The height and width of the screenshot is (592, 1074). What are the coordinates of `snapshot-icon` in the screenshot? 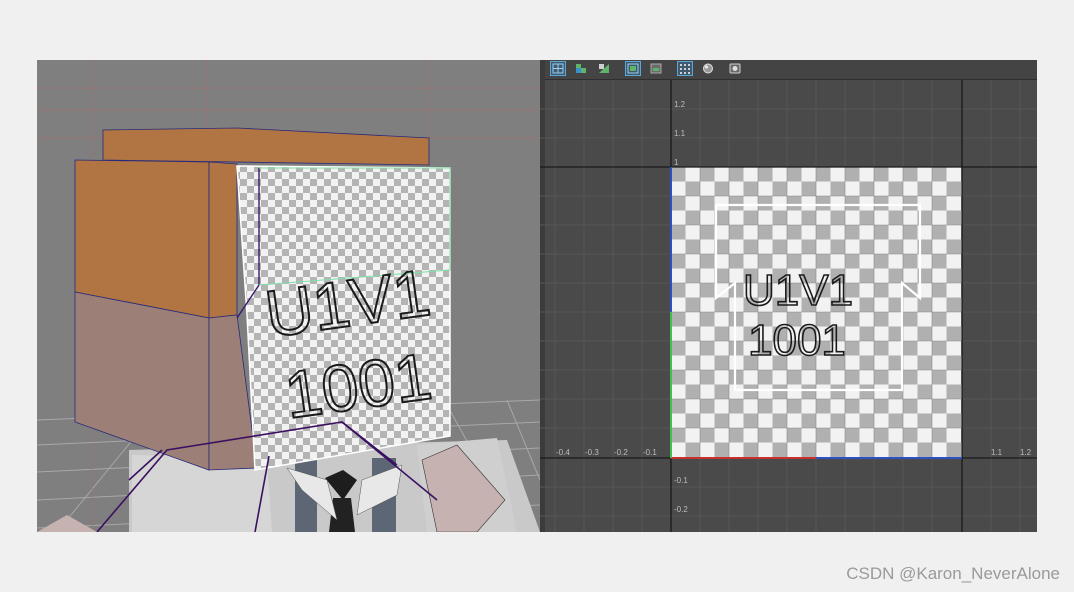 It's located at (735, 68).